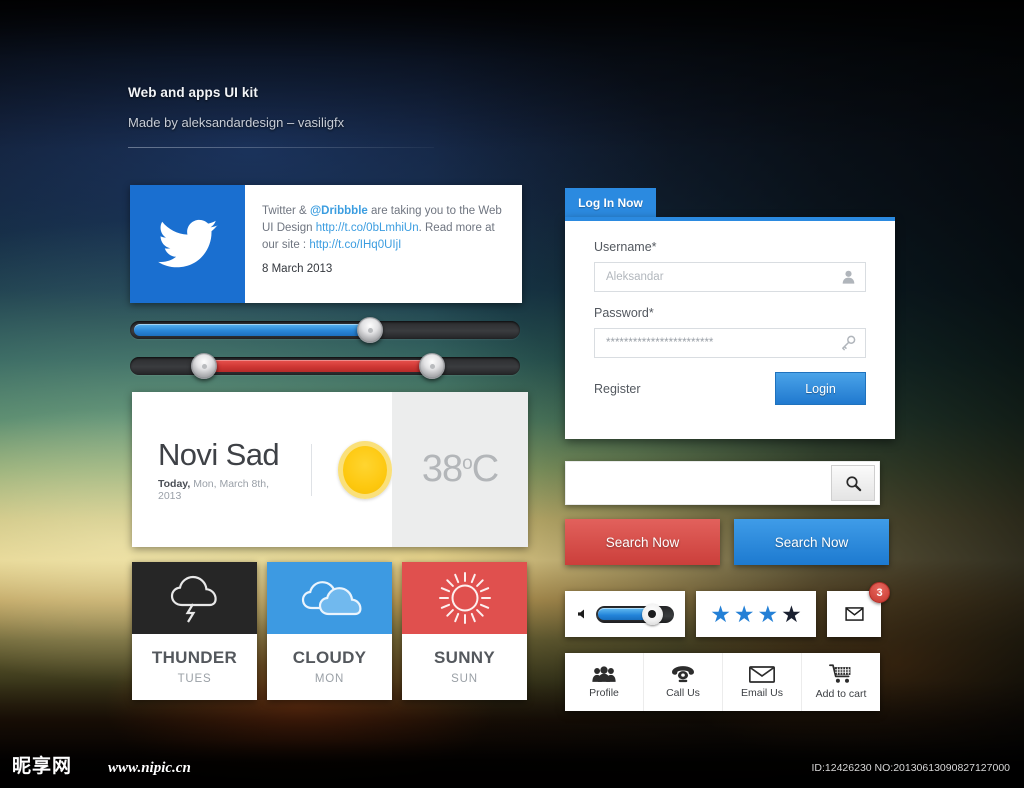 This screenshot has height=788, width=1024. I want to click on weather-tile-name: THUNDER, so click(194, 657).